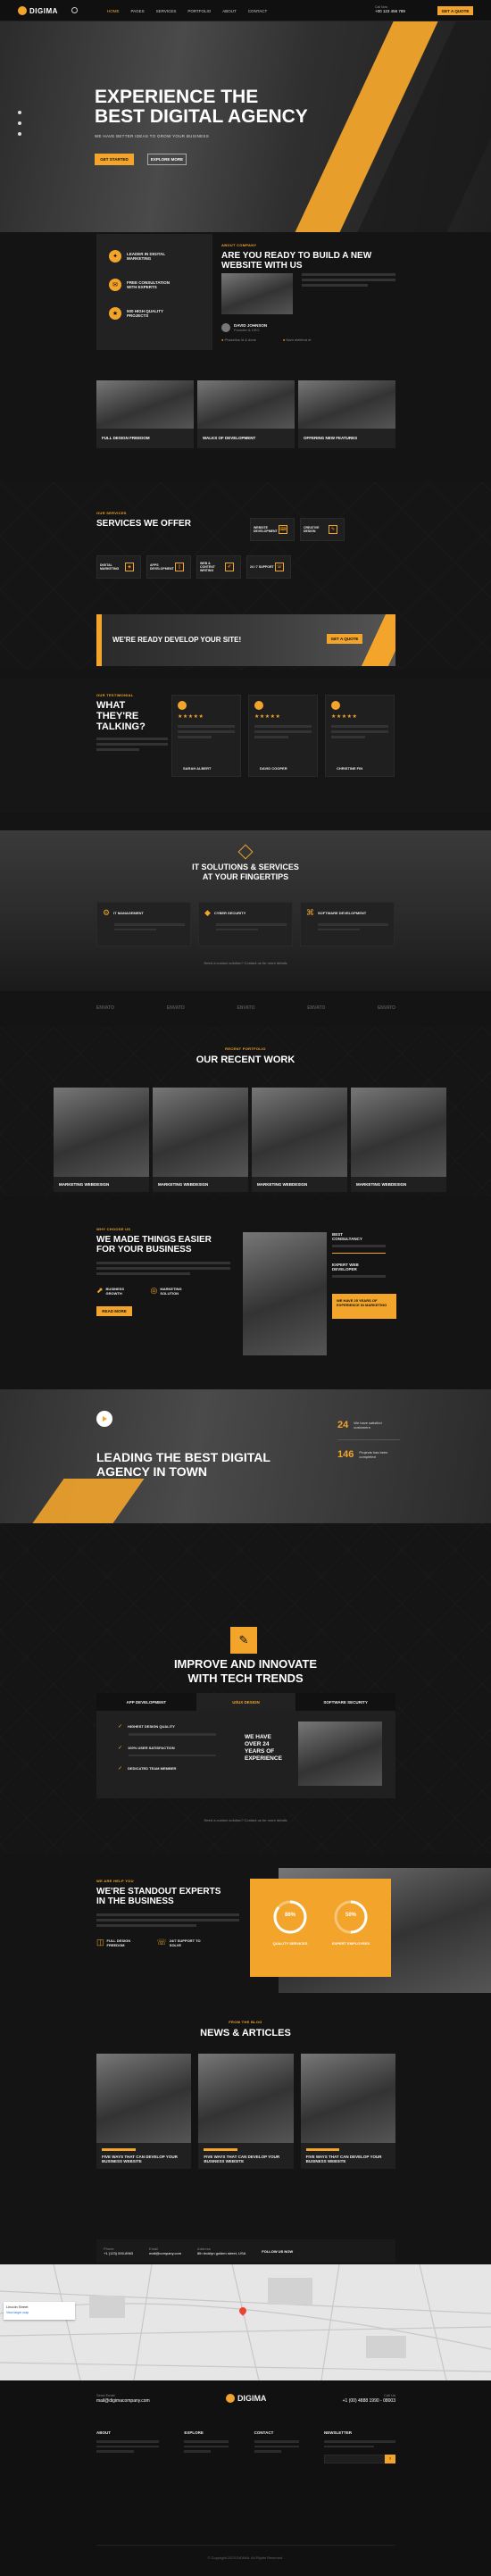 Image resolution: width=491 pixels, height=2576 pixels. Describe the element at coordinates (344, 639) in the screenshot. I see `cta-button: GET A QUOTE` at that location.